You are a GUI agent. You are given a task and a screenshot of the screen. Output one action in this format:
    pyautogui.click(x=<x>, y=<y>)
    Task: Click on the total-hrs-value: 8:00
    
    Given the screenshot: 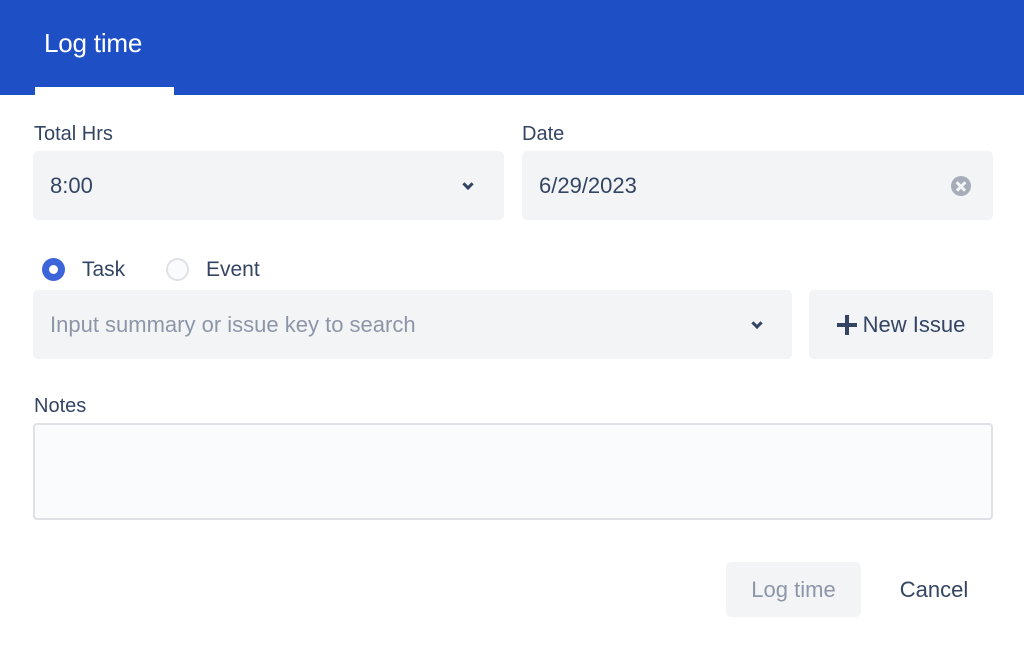 What is the action you would take?
    pyautogui.click(x=71, y=185)
    